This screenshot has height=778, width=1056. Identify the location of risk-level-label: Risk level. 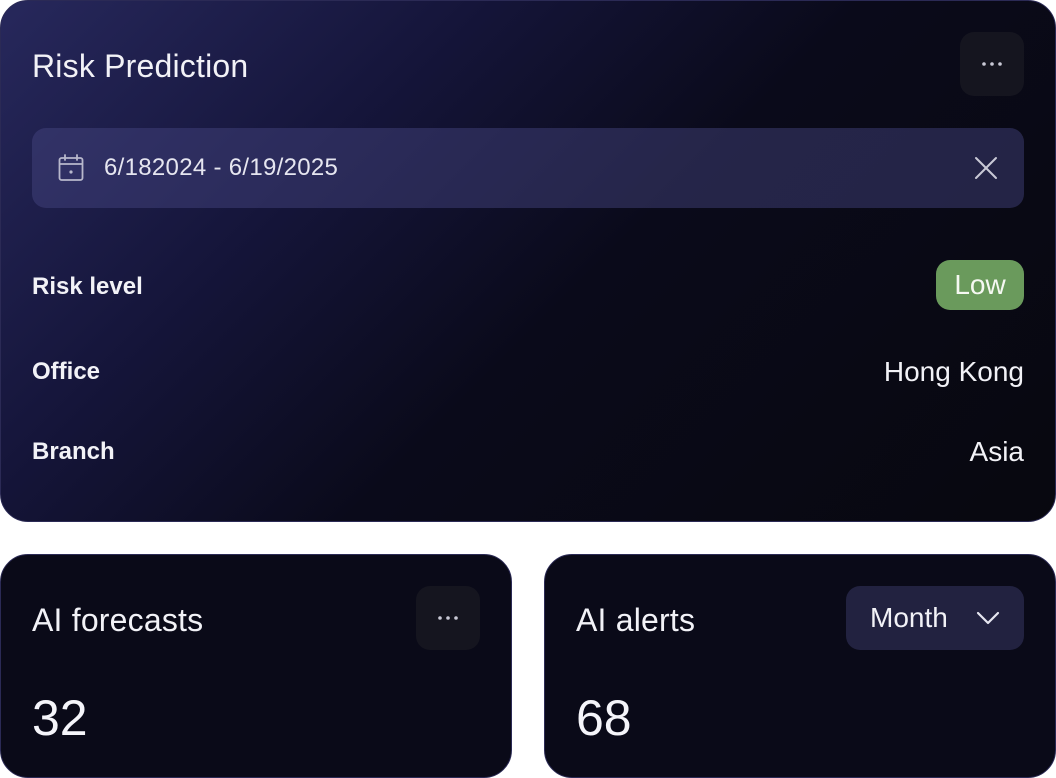
(87, 286).